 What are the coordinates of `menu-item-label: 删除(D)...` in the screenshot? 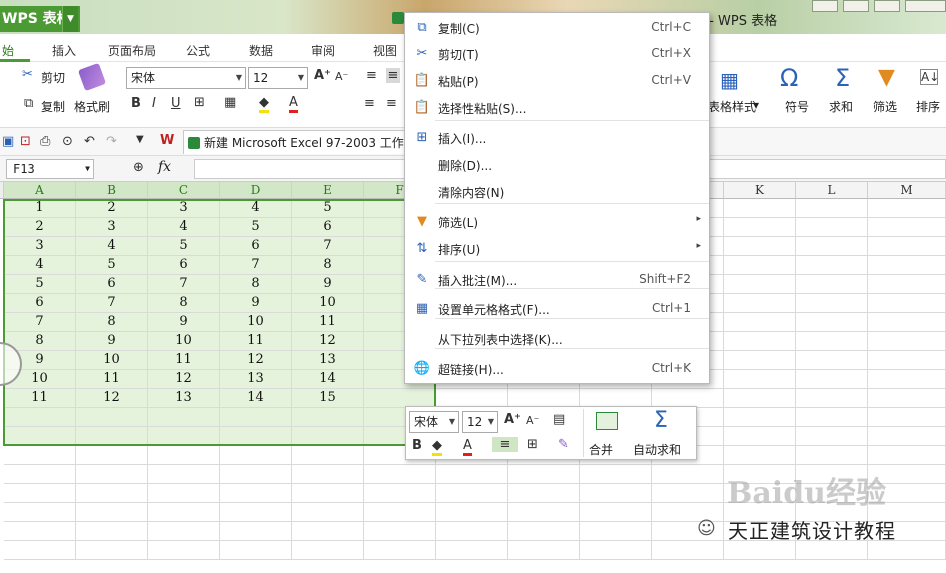 It's located at (465, 166).